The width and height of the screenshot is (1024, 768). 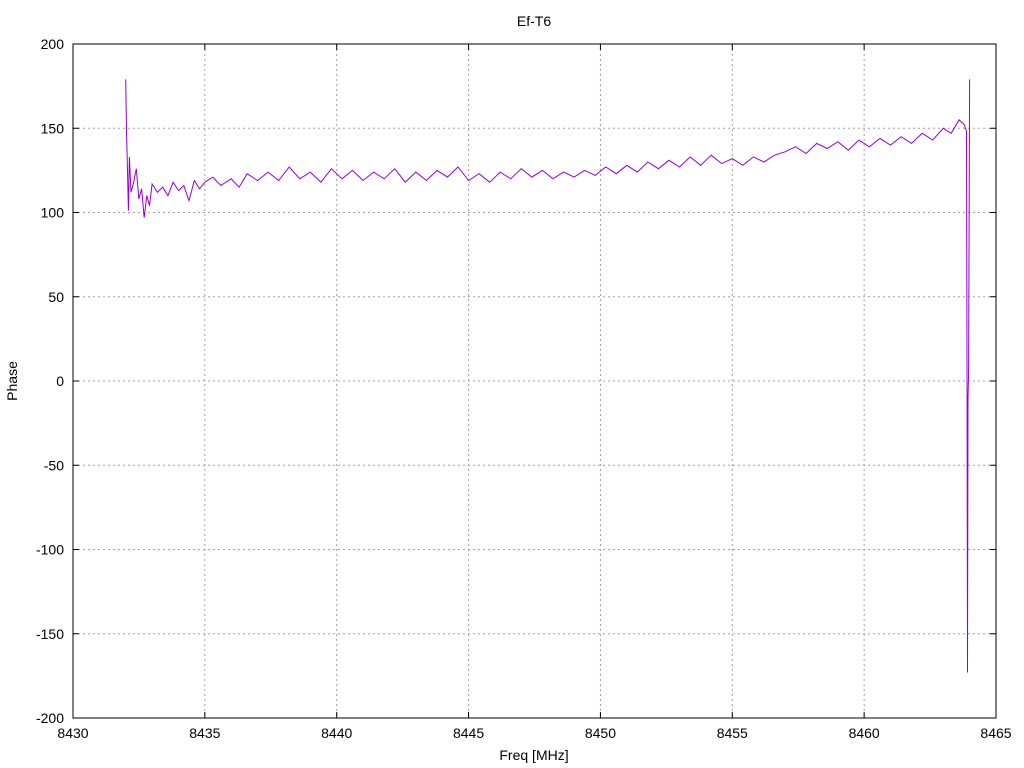 I want to click on y-tick-label: -100, so click(x=50, y=550).